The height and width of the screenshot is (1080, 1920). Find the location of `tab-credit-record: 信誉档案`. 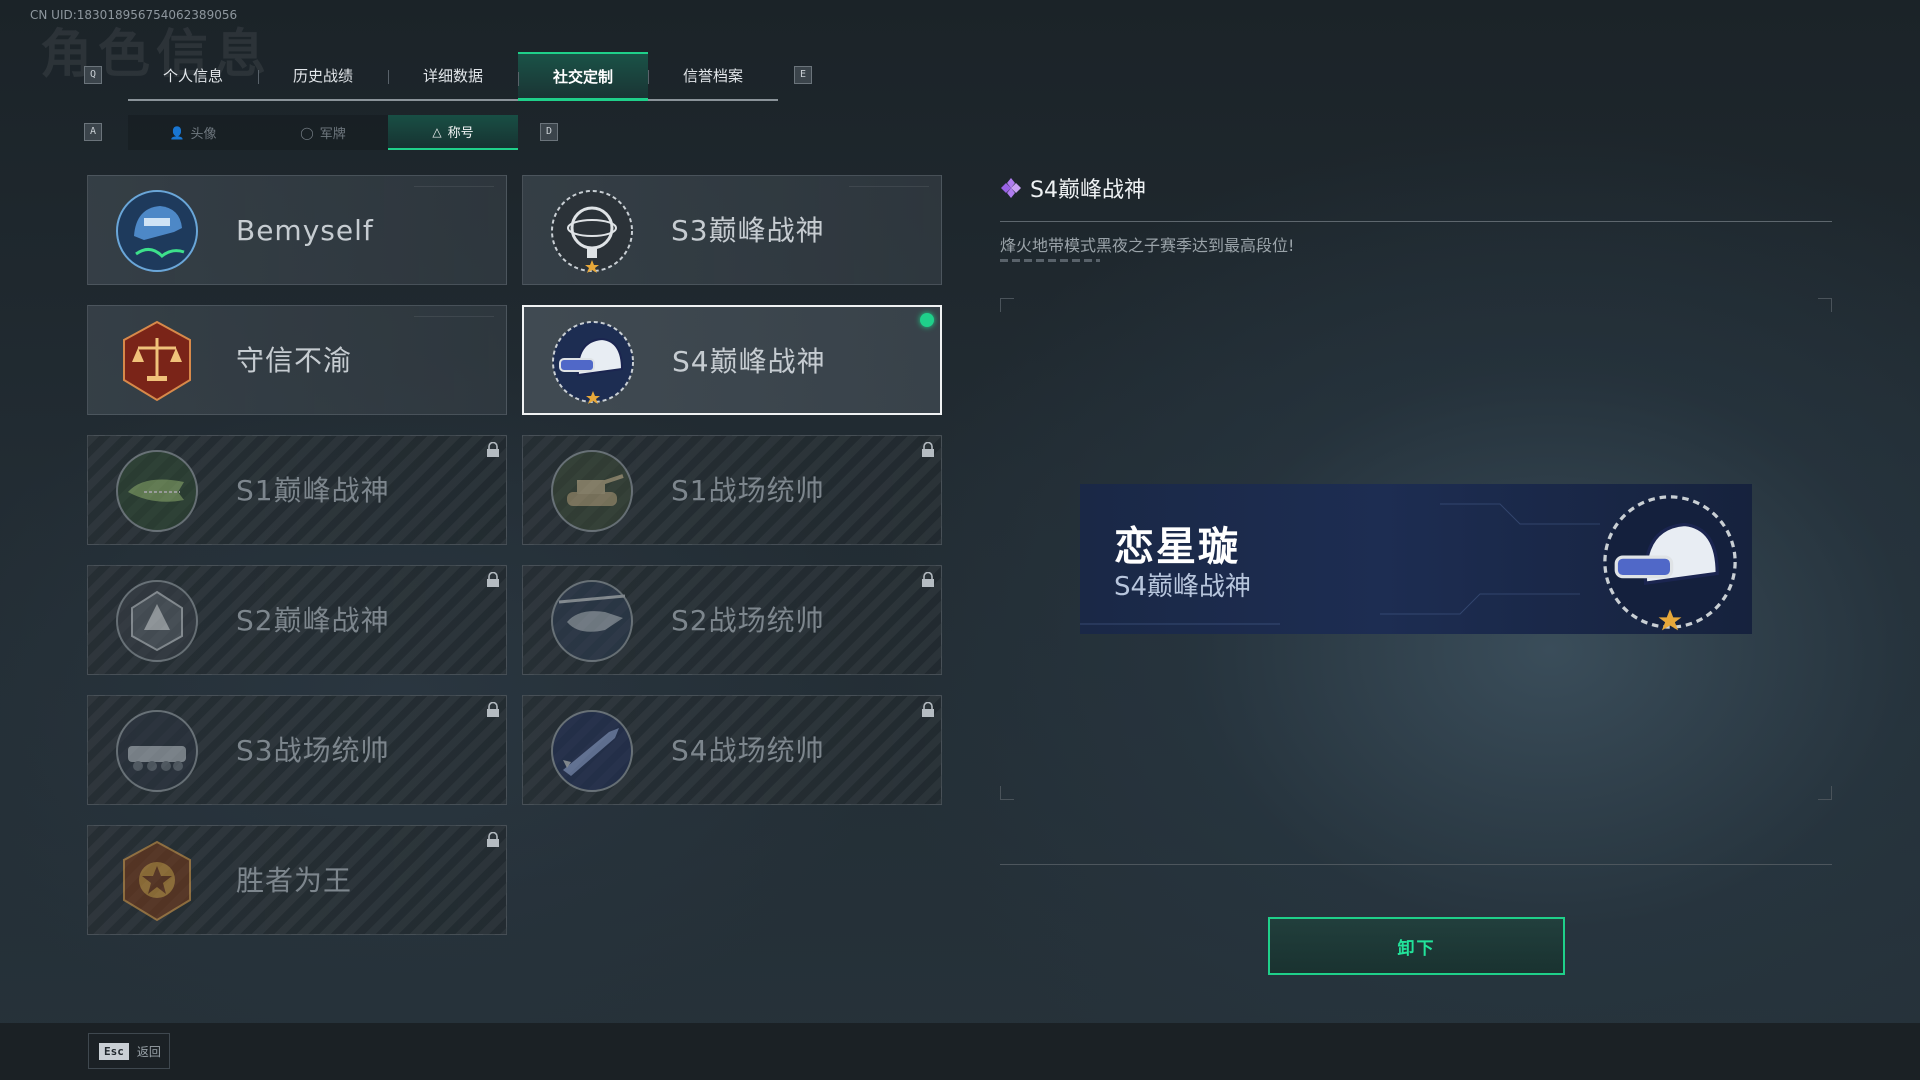

tab-credit-record: 信誉档案 is located at coordinates (713, 75).